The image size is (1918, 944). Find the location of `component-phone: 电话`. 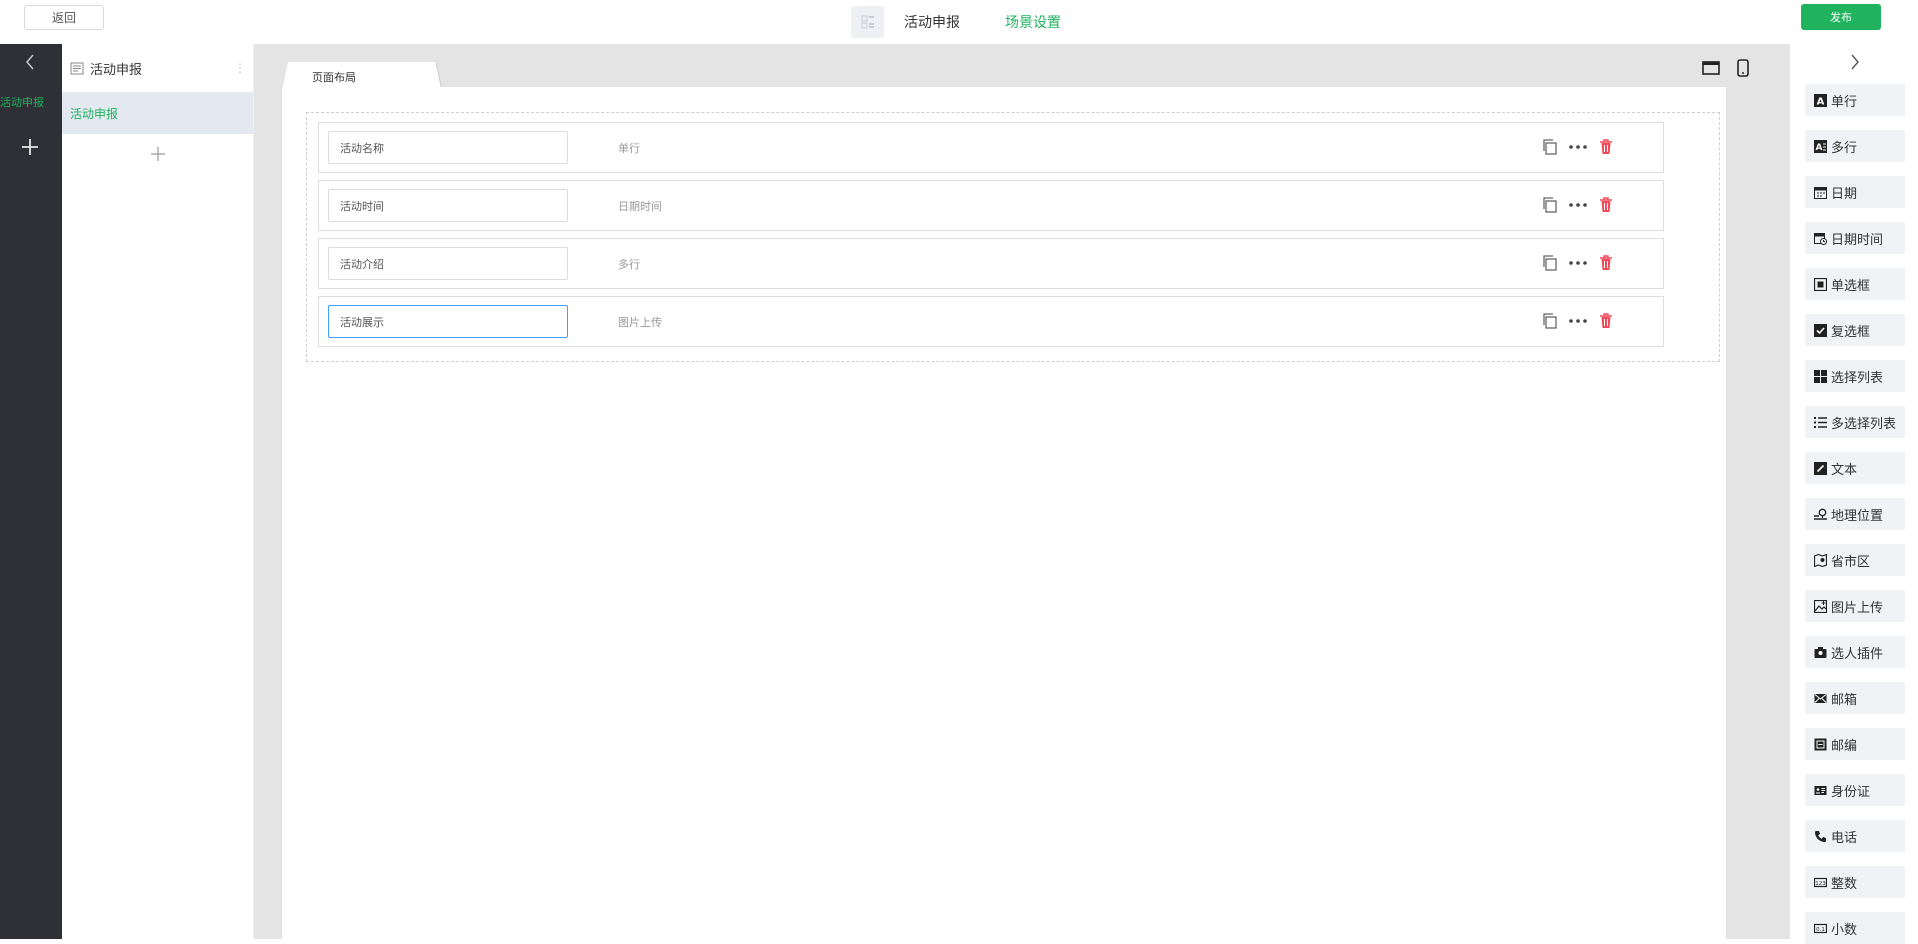

component-phone: 电话 is located at coordinates (1855, 836).